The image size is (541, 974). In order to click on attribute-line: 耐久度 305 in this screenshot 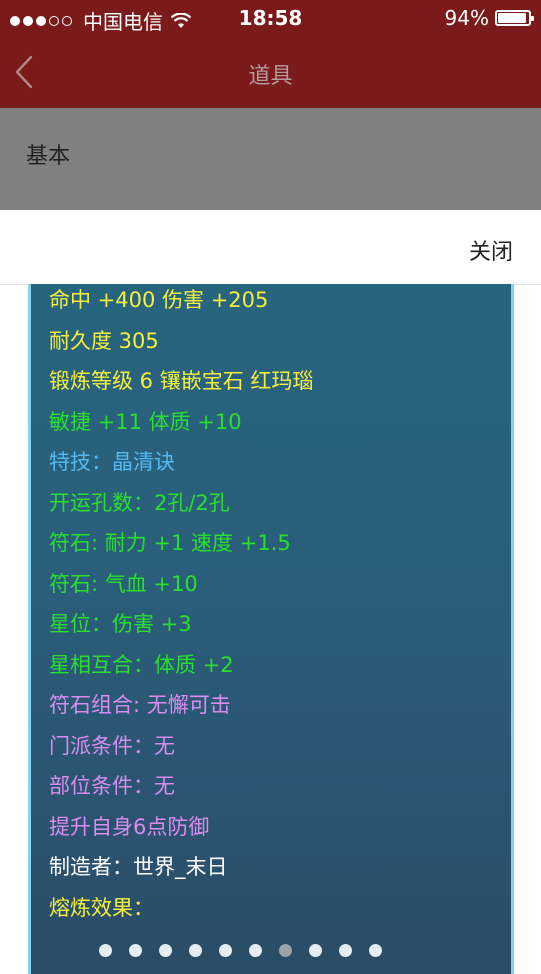, I will do `click(104, 340)`.